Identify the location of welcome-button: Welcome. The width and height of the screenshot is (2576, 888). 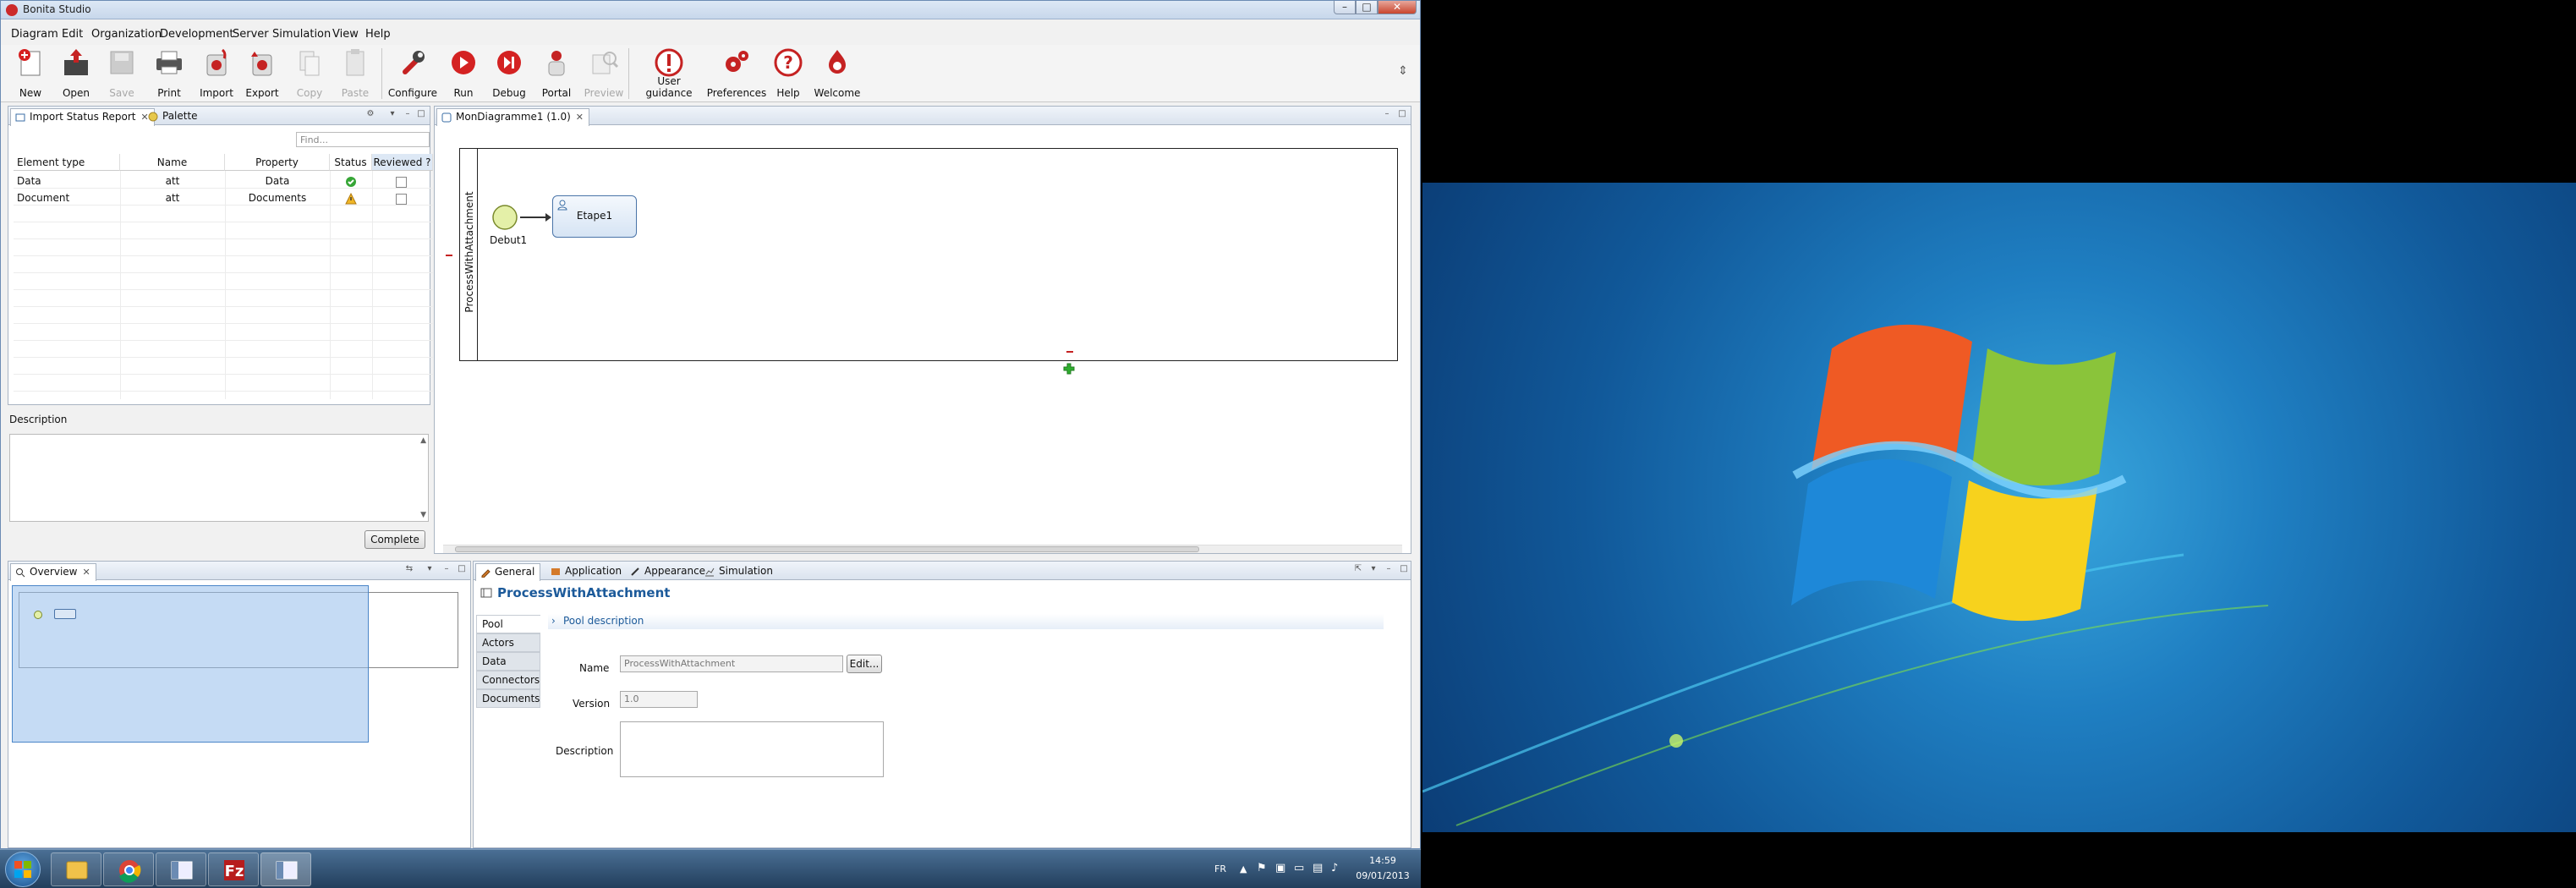
(837, 74).